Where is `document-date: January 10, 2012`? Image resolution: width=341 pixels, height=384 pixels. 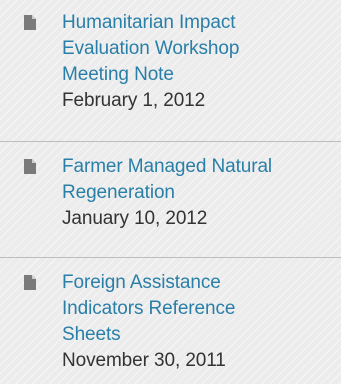
document-date: January 10, 2012 is located at coordinates (135, 218).